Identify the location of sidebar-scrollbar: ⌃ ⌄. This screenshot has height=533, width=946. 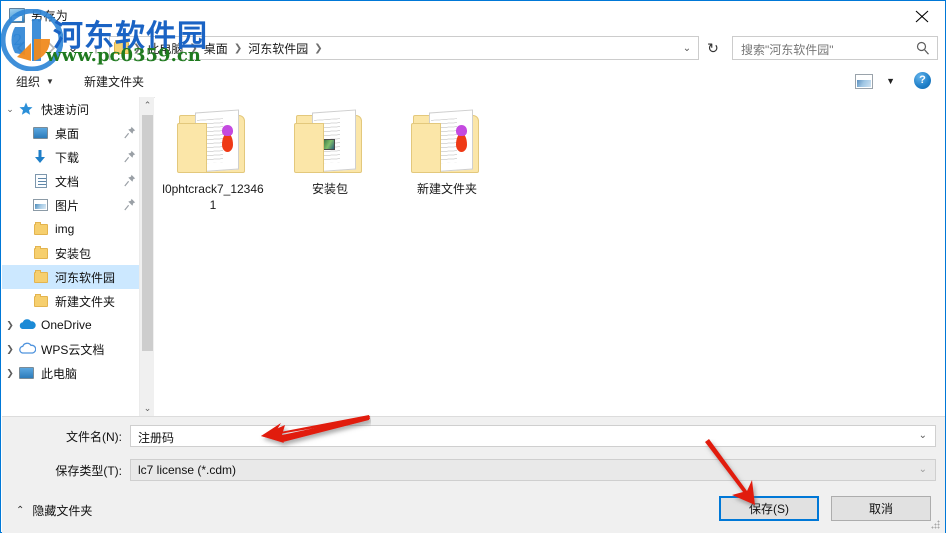
(146, 256).